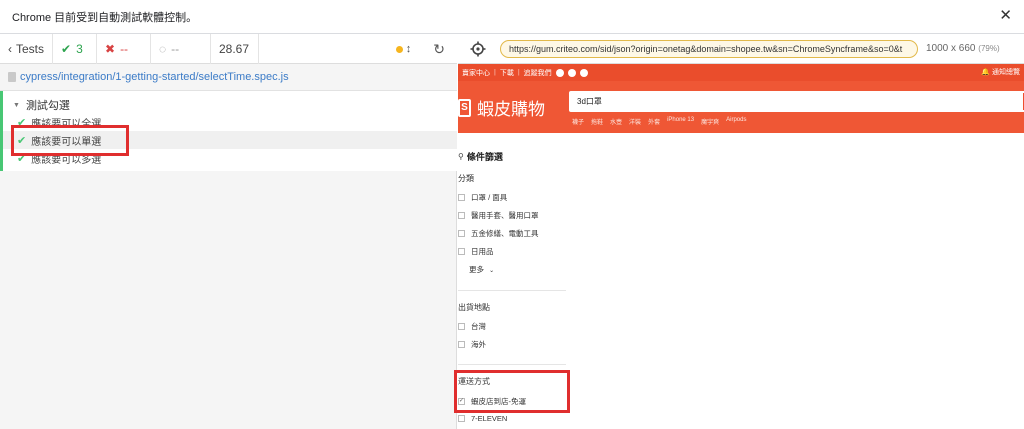 The width and height of the screenshot is (1024, 429). I want to click on viewport-info: 1000 x 660 (79%), so click(963, 48).